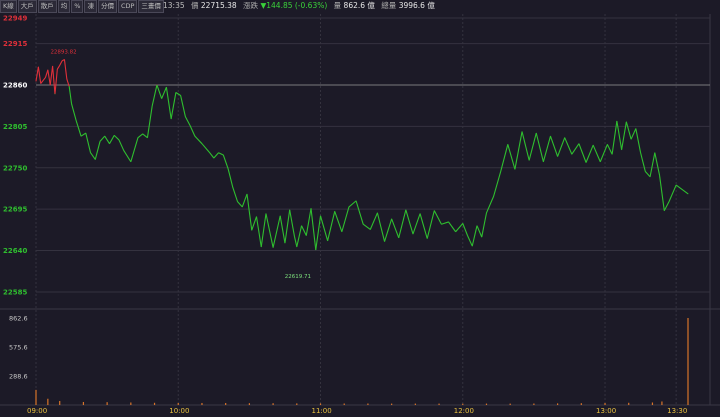  What do you see at coordinates (15, 292) in the screenshot?
I see `price-tick-label-7: 22585` at bounding box center [15, 292].